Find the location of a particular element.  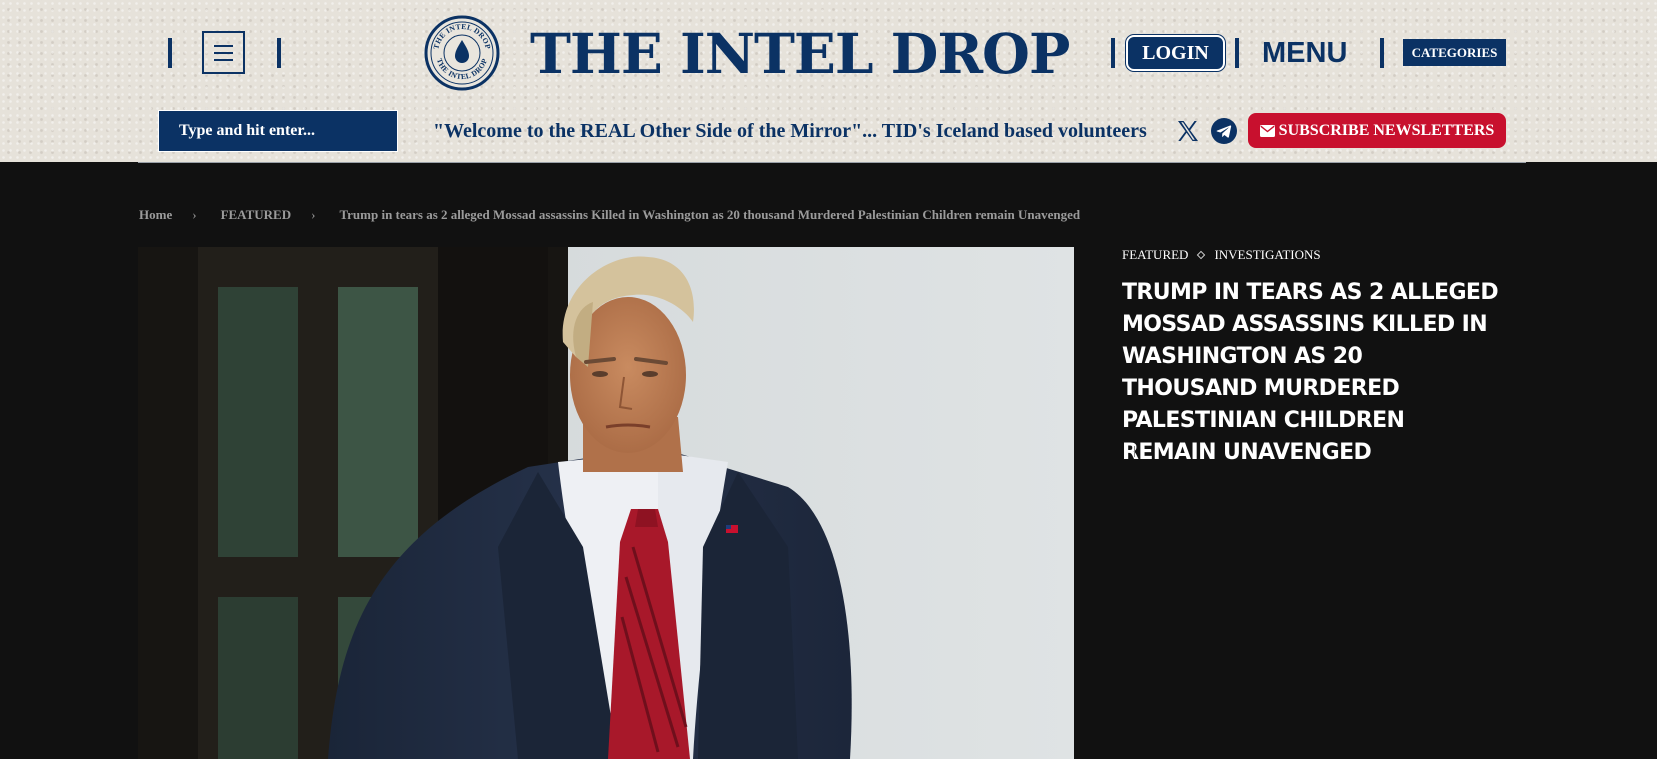

article-meta-divider is located at coordinates (1134, 451).